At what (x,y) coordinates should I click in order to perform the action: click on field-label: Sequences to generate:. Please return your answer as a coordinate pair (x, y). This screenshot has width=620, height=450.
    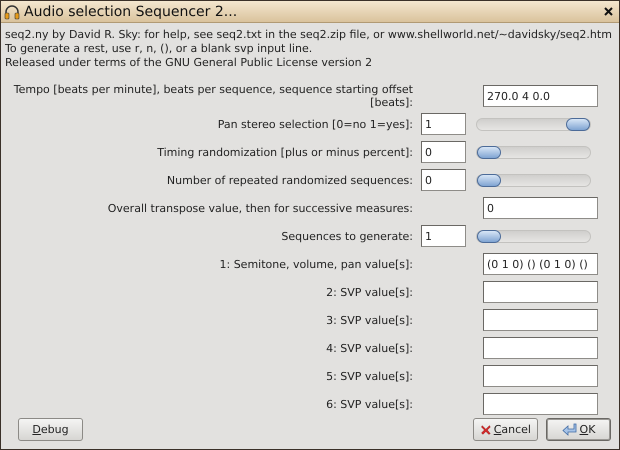
    Looking at the image, I should click on (347, 236).